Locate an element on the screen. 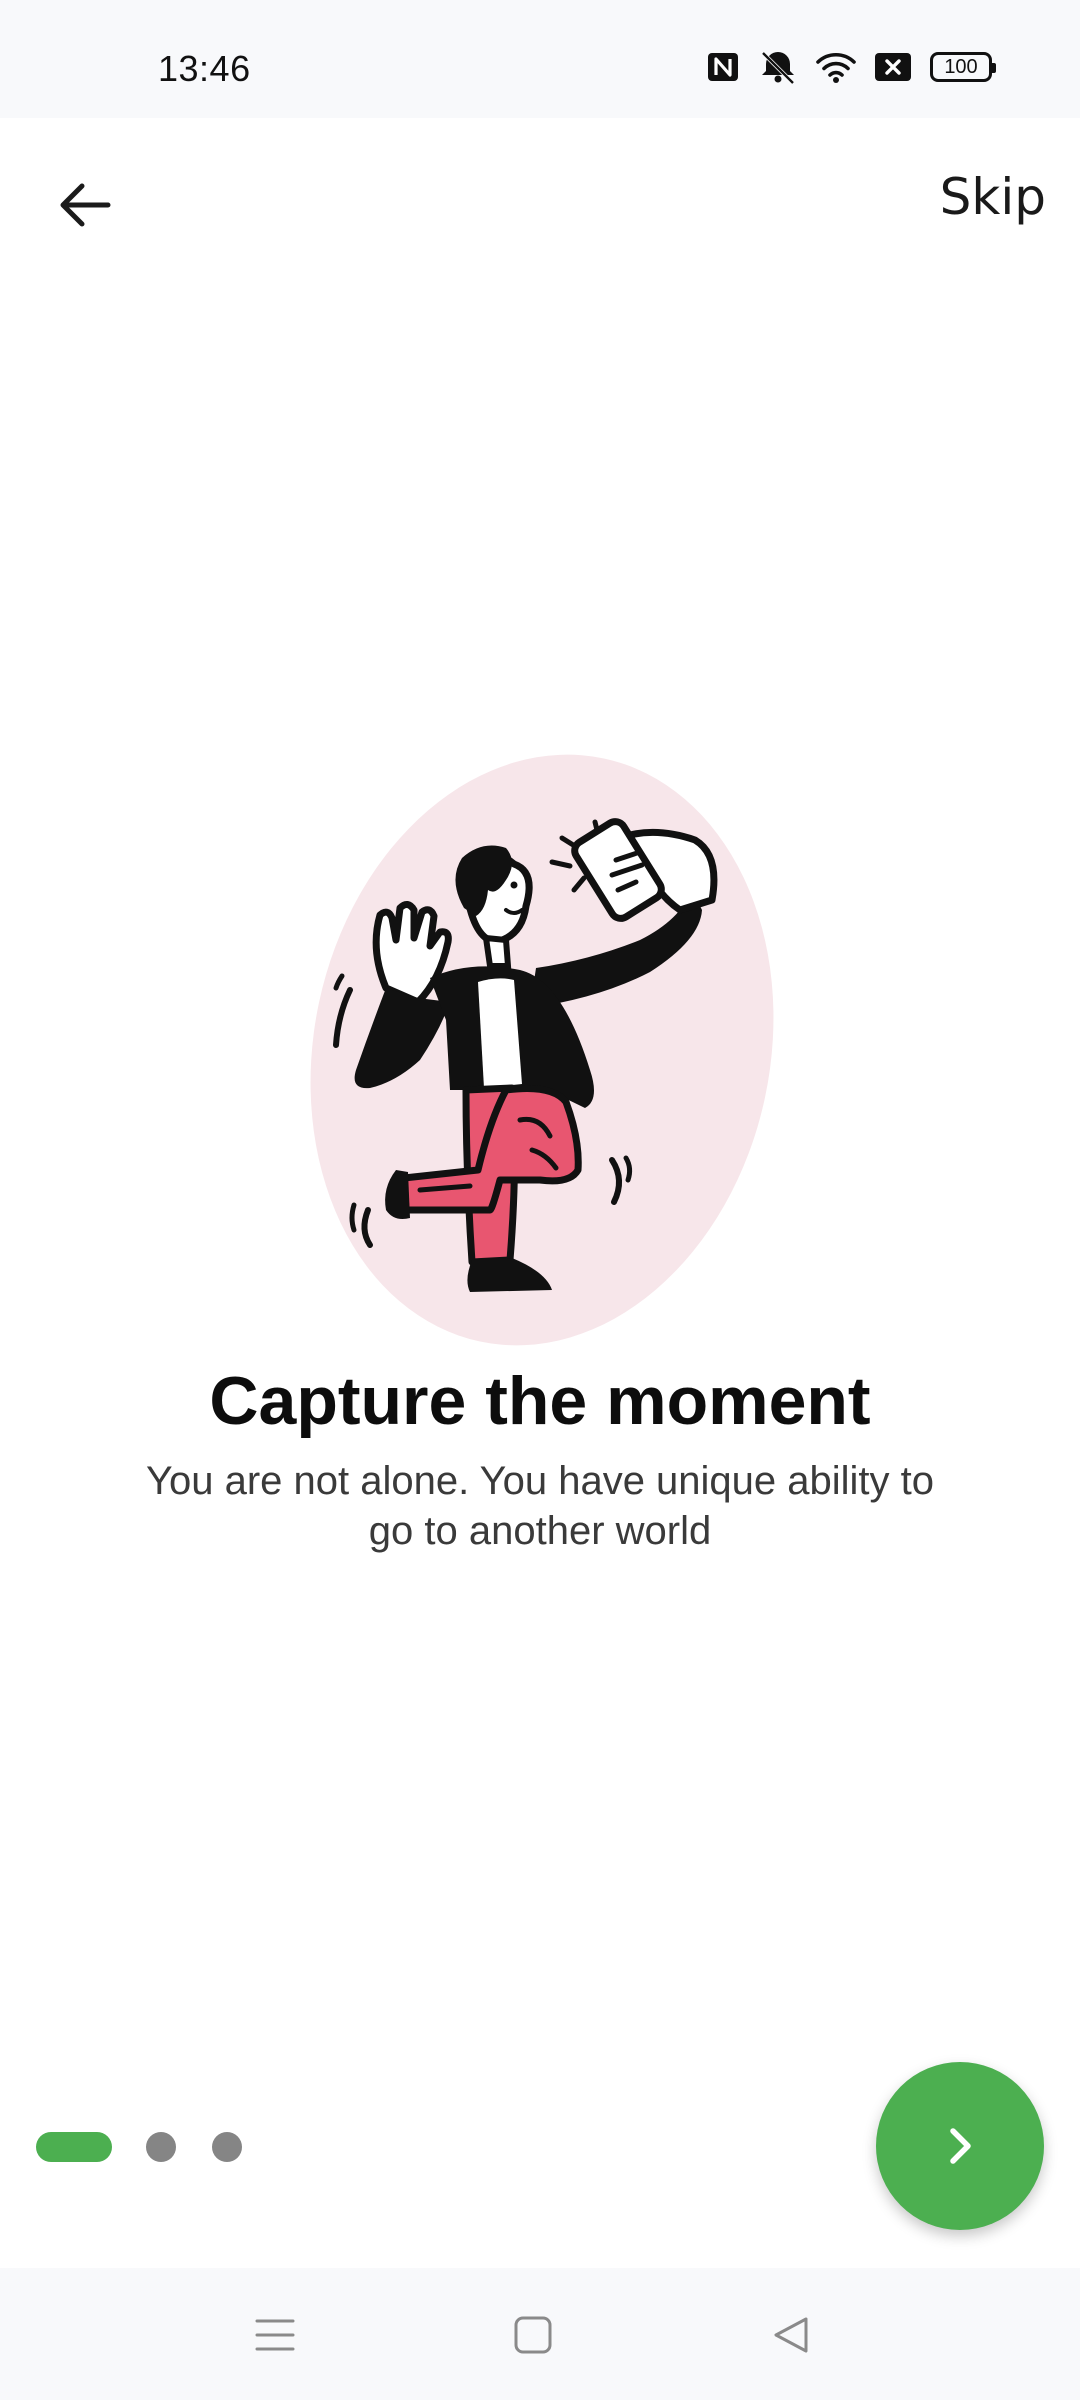 This screenshot has width=1080, height=2400. nav-back-button is located at coordinates (792, 2335).